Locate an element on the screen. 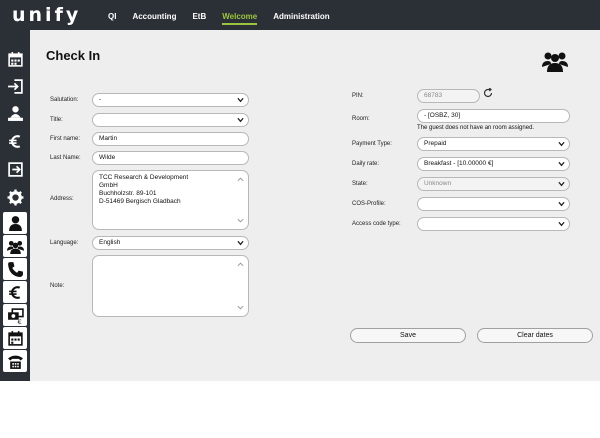 The width and height of the screenshot is (600, 438). sidebar-check-in is located at coordinates (15, 86).